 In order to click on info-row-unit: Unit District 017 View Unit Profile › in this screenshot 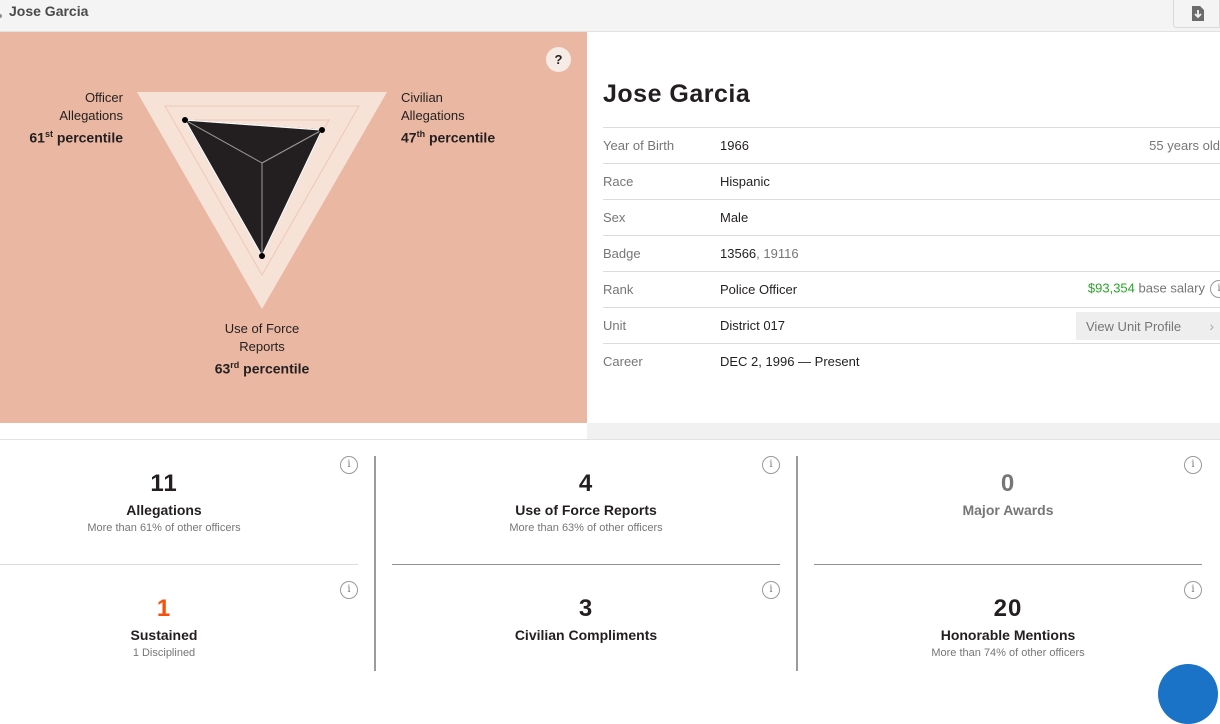, I will do `click(911, 325)`.